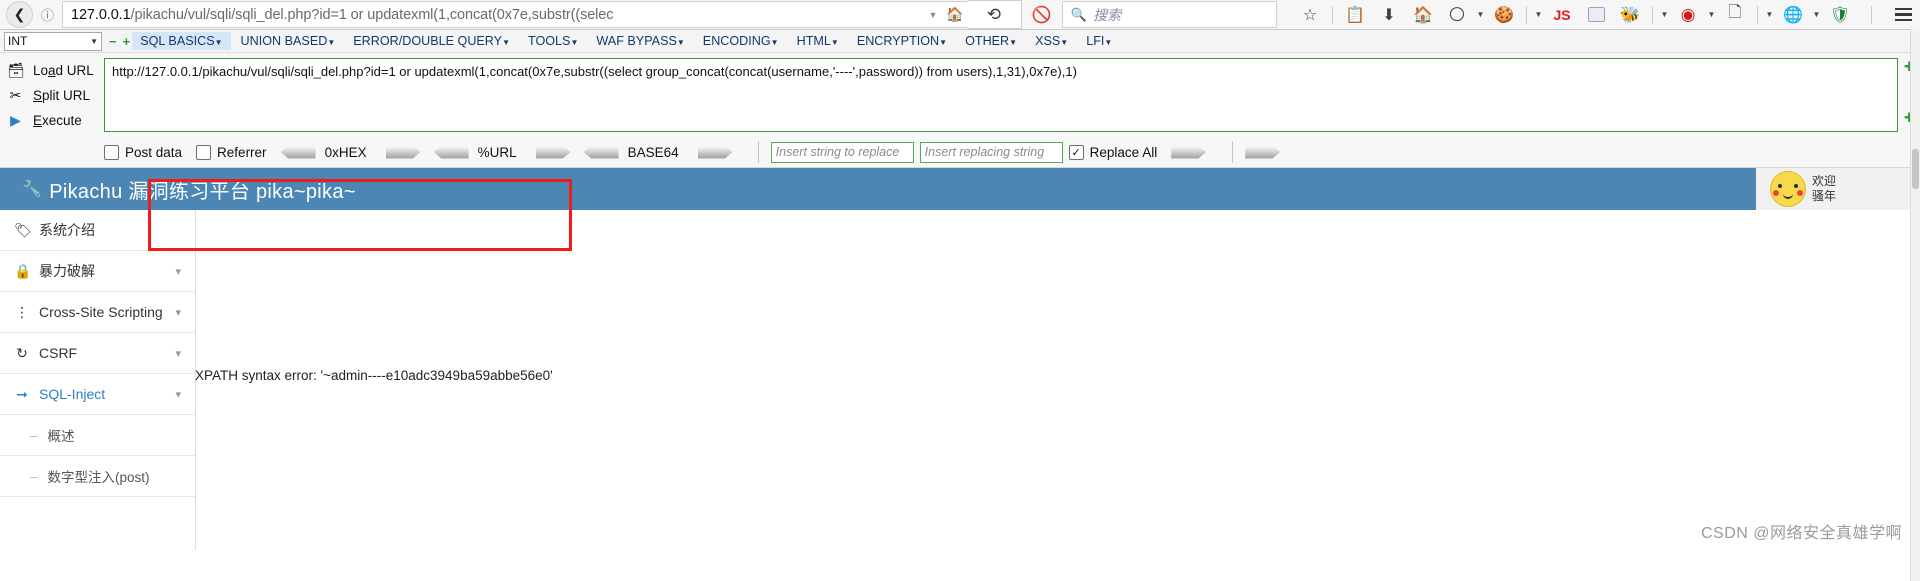 The image size is (1920, 581). Describe the element at coordinates (741, 41) in the screenshot. I see `menu-encoding: ENCODING▼` at that location.